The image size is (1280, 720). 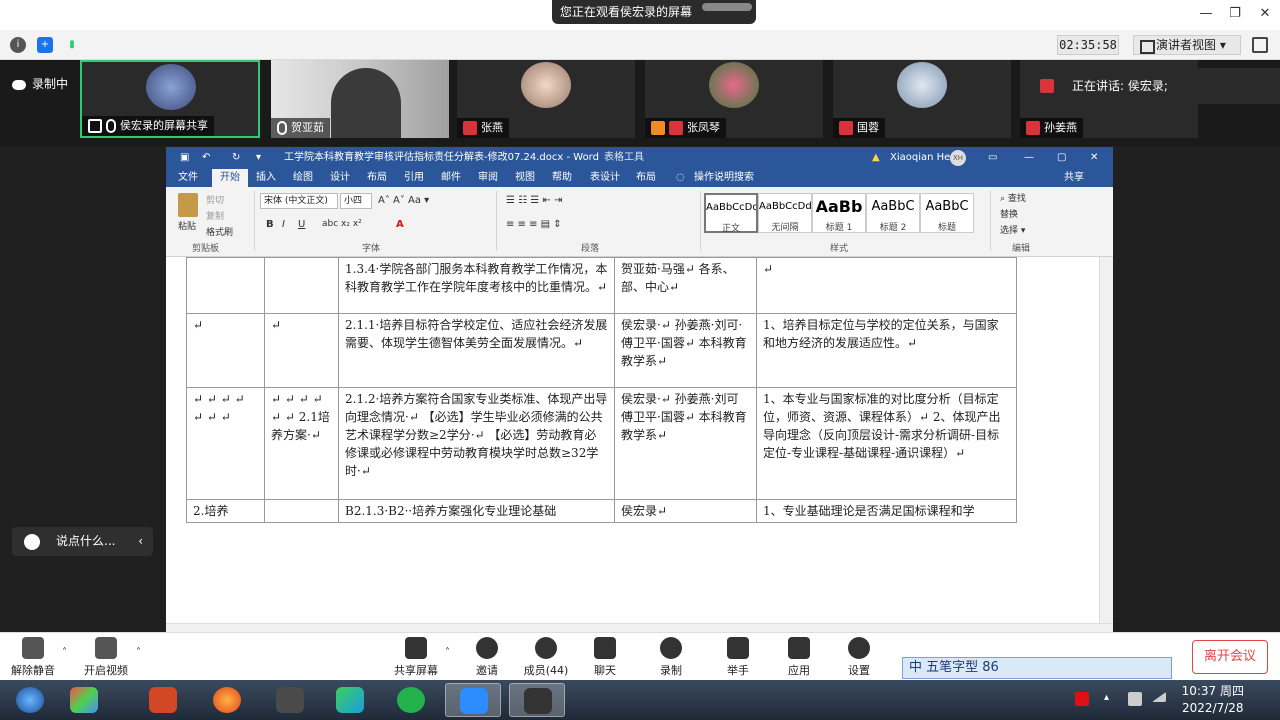 I want to click on ime-toolbar: 中 五笔字型 86, so click(x=1037, y=668).